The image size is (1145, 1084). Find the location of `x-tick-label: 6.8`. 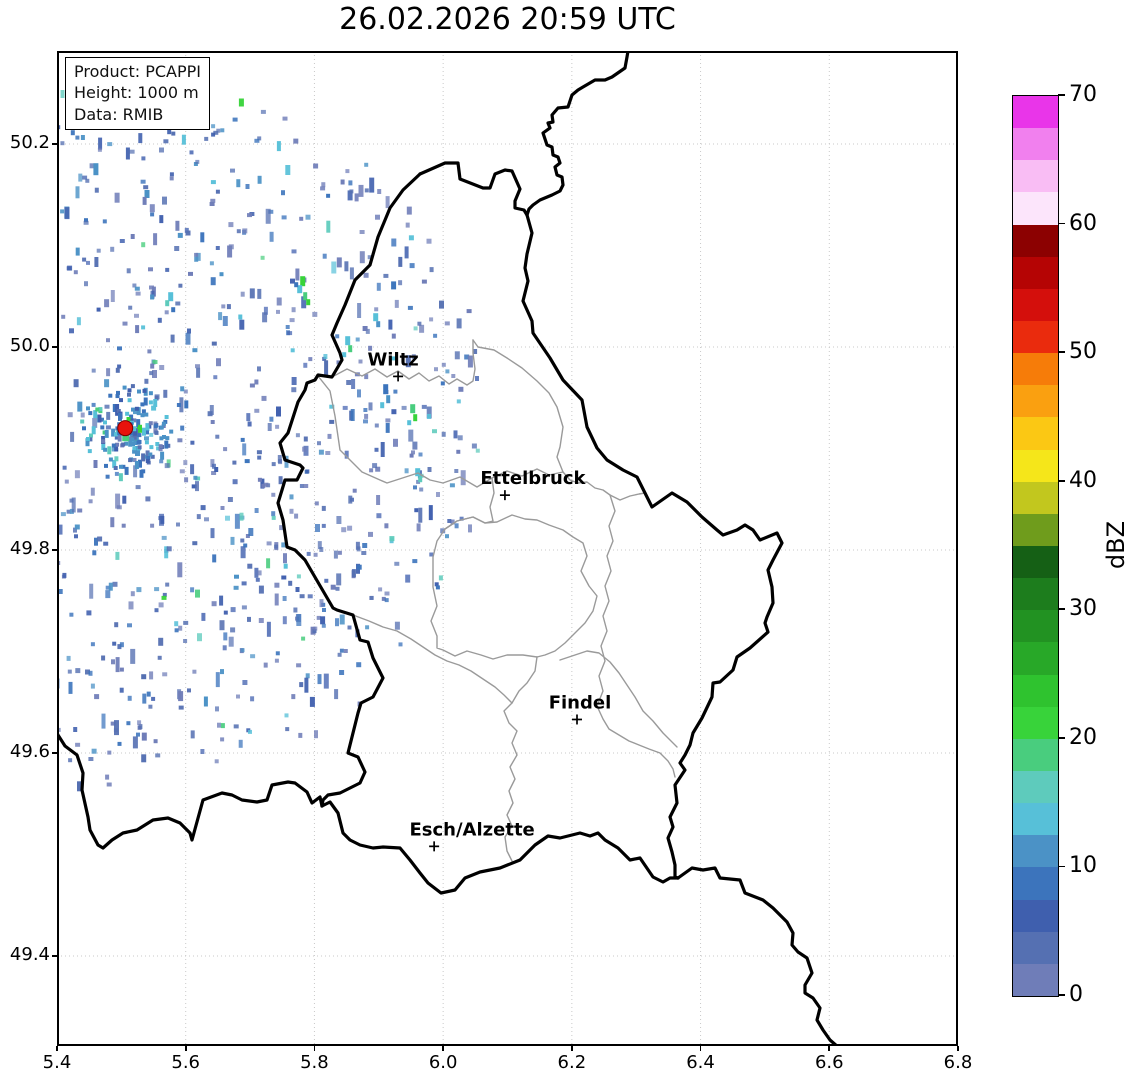

x-tick-label: 6.8 is located at coordinates (958, 1062).